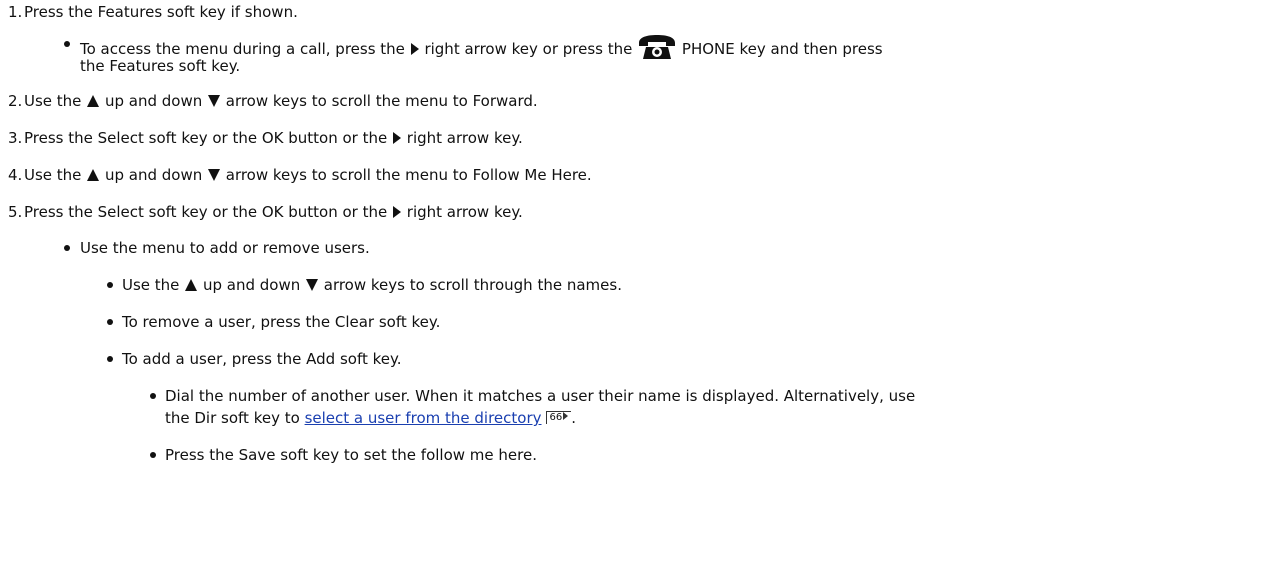  What do you see at coordinates (15, 175) in the screenshot?
I see `step-number: 4.` at bounding box center [15, 175].